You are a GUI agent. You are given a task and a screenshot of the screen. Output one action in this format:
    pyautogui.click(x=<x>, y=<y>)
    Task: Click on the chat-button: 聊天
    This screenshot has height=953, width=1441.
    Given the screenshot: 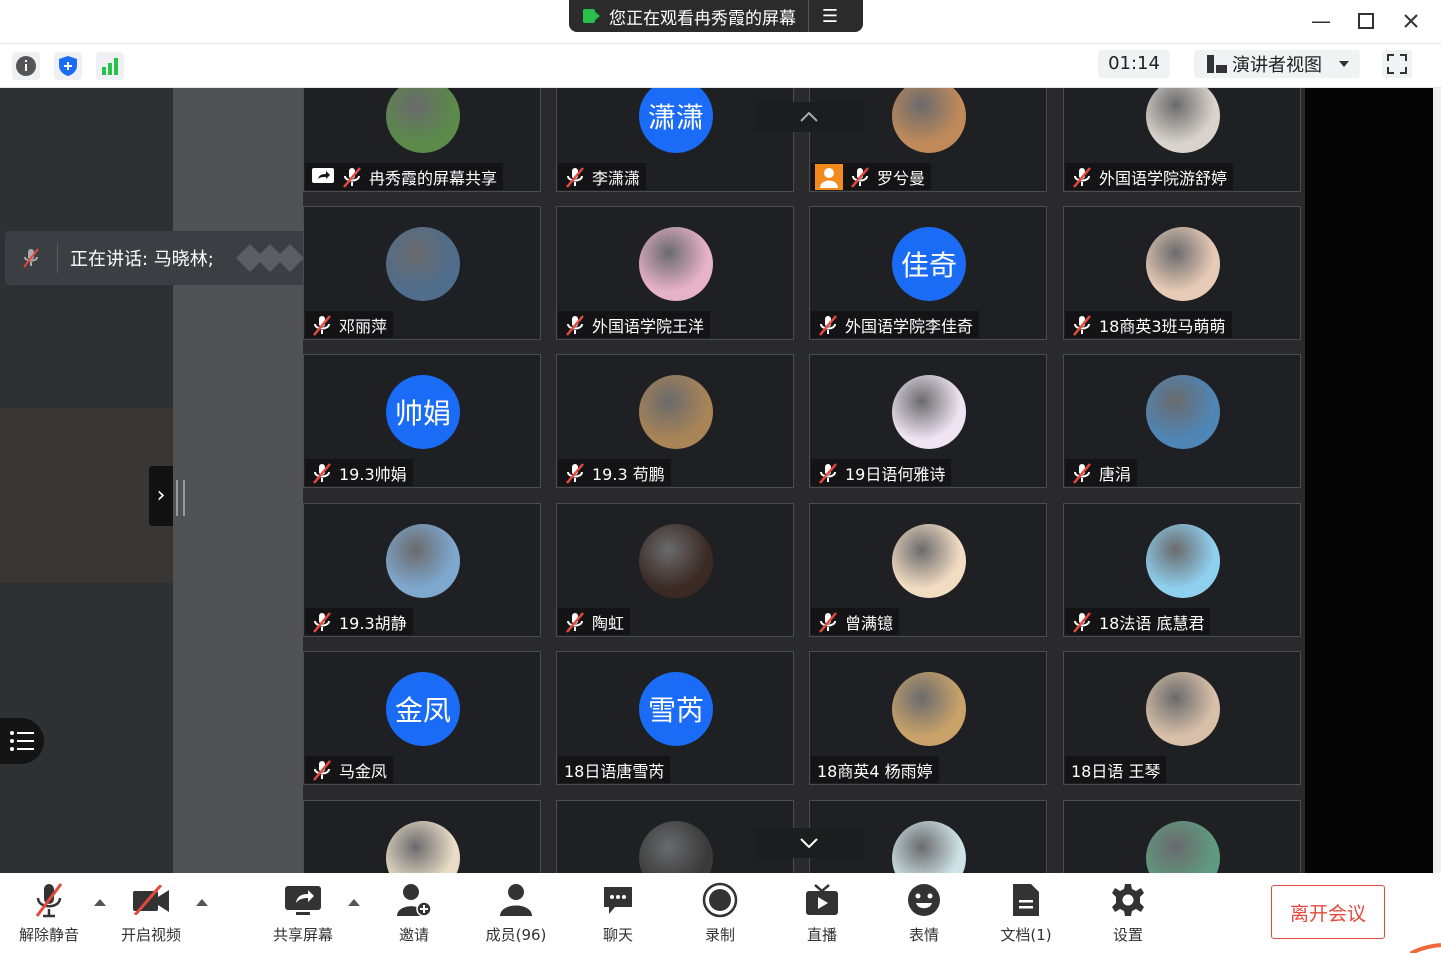 What is the action you would take?
    pyautogui.click(x=618, y=915)
    